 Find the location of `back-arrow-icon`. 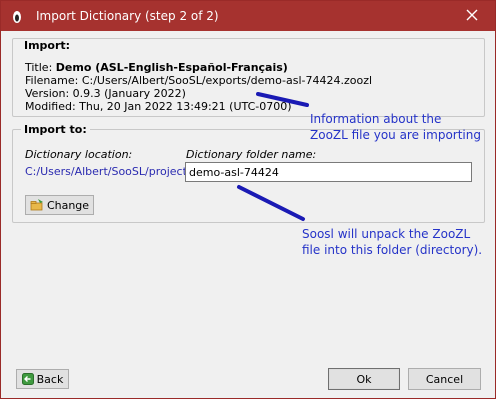

back-arrow-icon is located at coordinates (27, 379).